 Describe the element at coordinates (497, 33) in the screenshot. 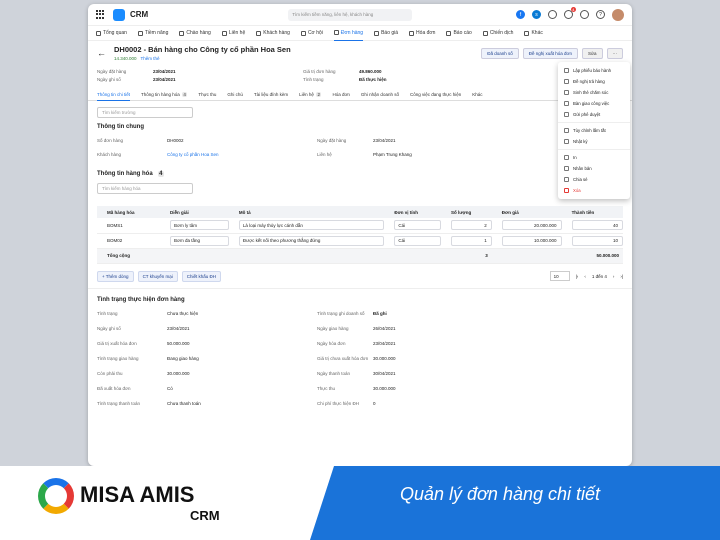

I see `nav-item-10: Chiến dịch` at that location.